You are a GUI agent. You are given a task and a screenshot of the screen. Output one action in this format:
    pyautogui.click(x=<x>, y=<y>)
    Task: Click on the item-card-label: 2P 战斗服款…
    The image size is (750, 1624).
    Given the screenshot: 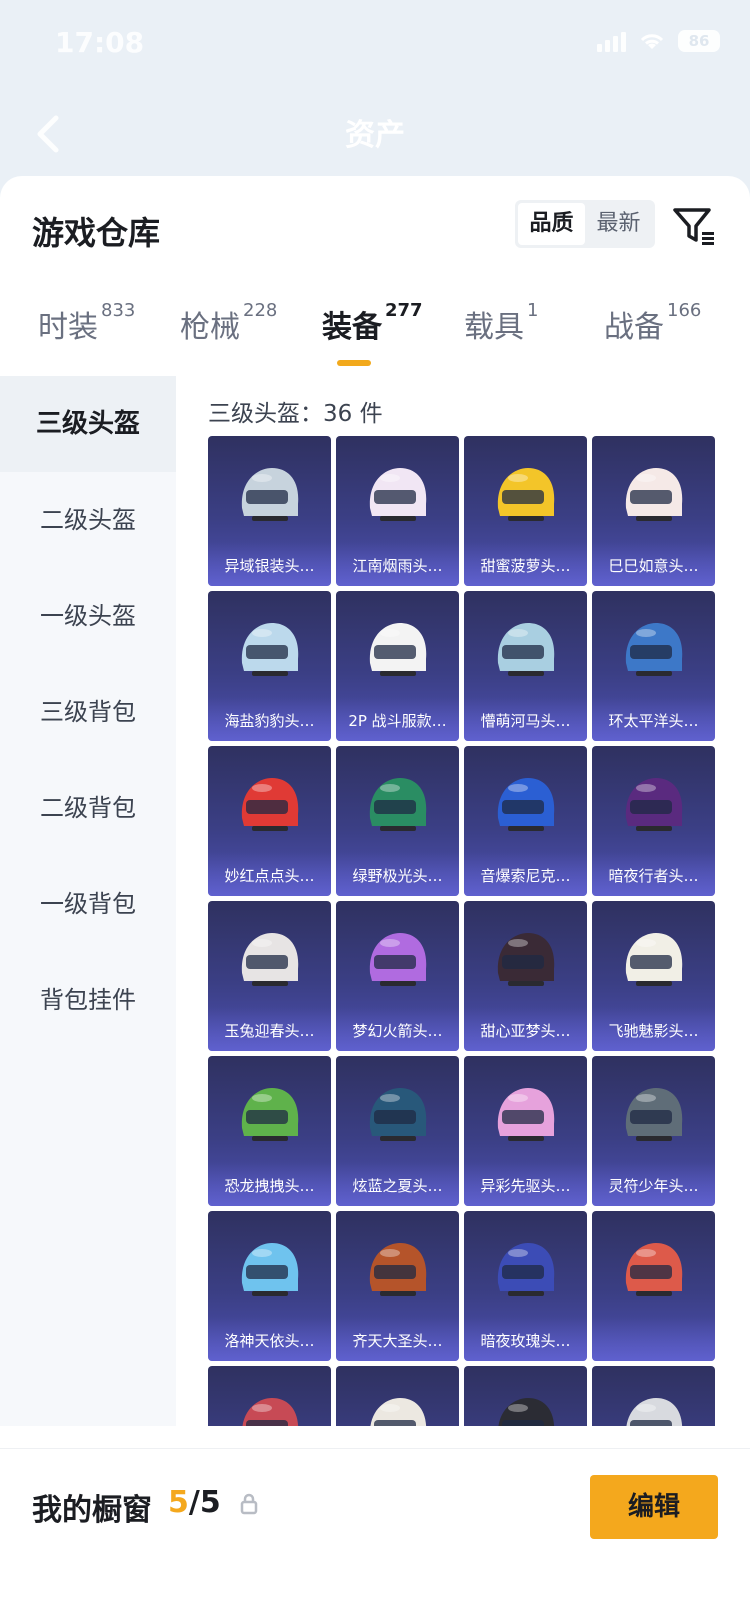 What is the action you would take?
    pyautogui.click(x=397, y=721)
    